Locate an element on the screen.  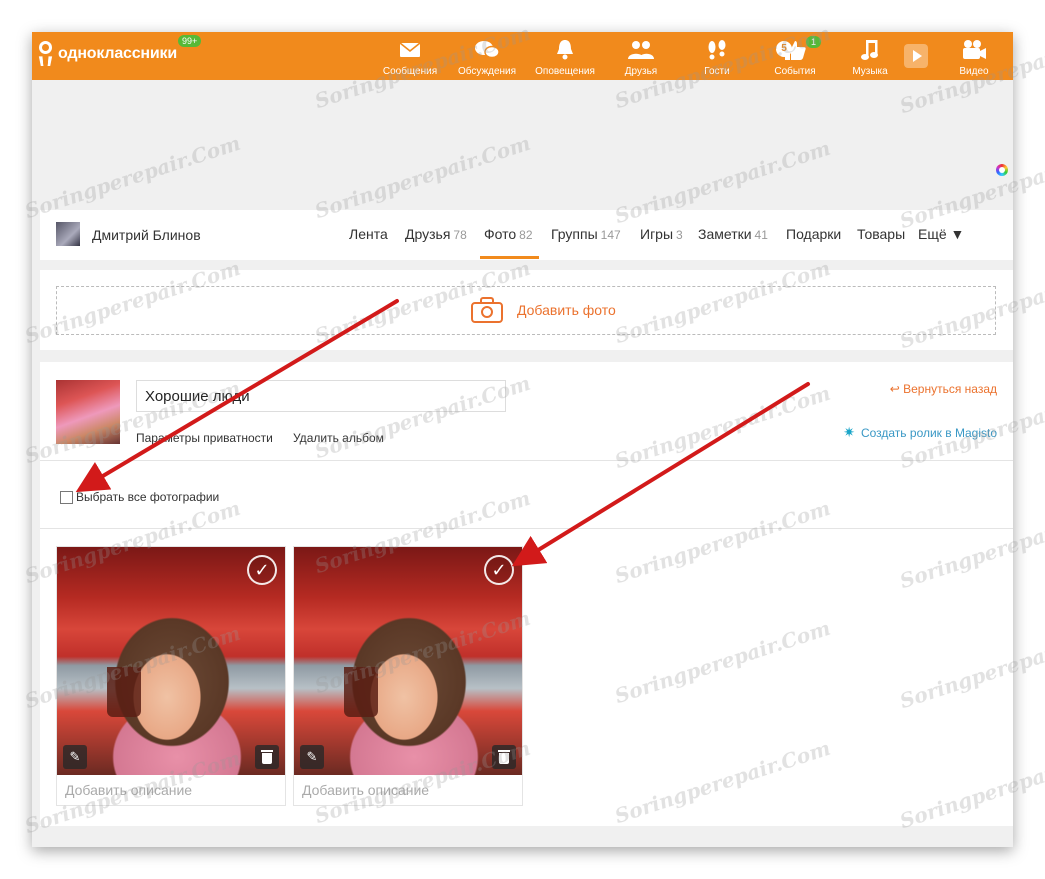
camera-icon is located at coordinates (487, 310).